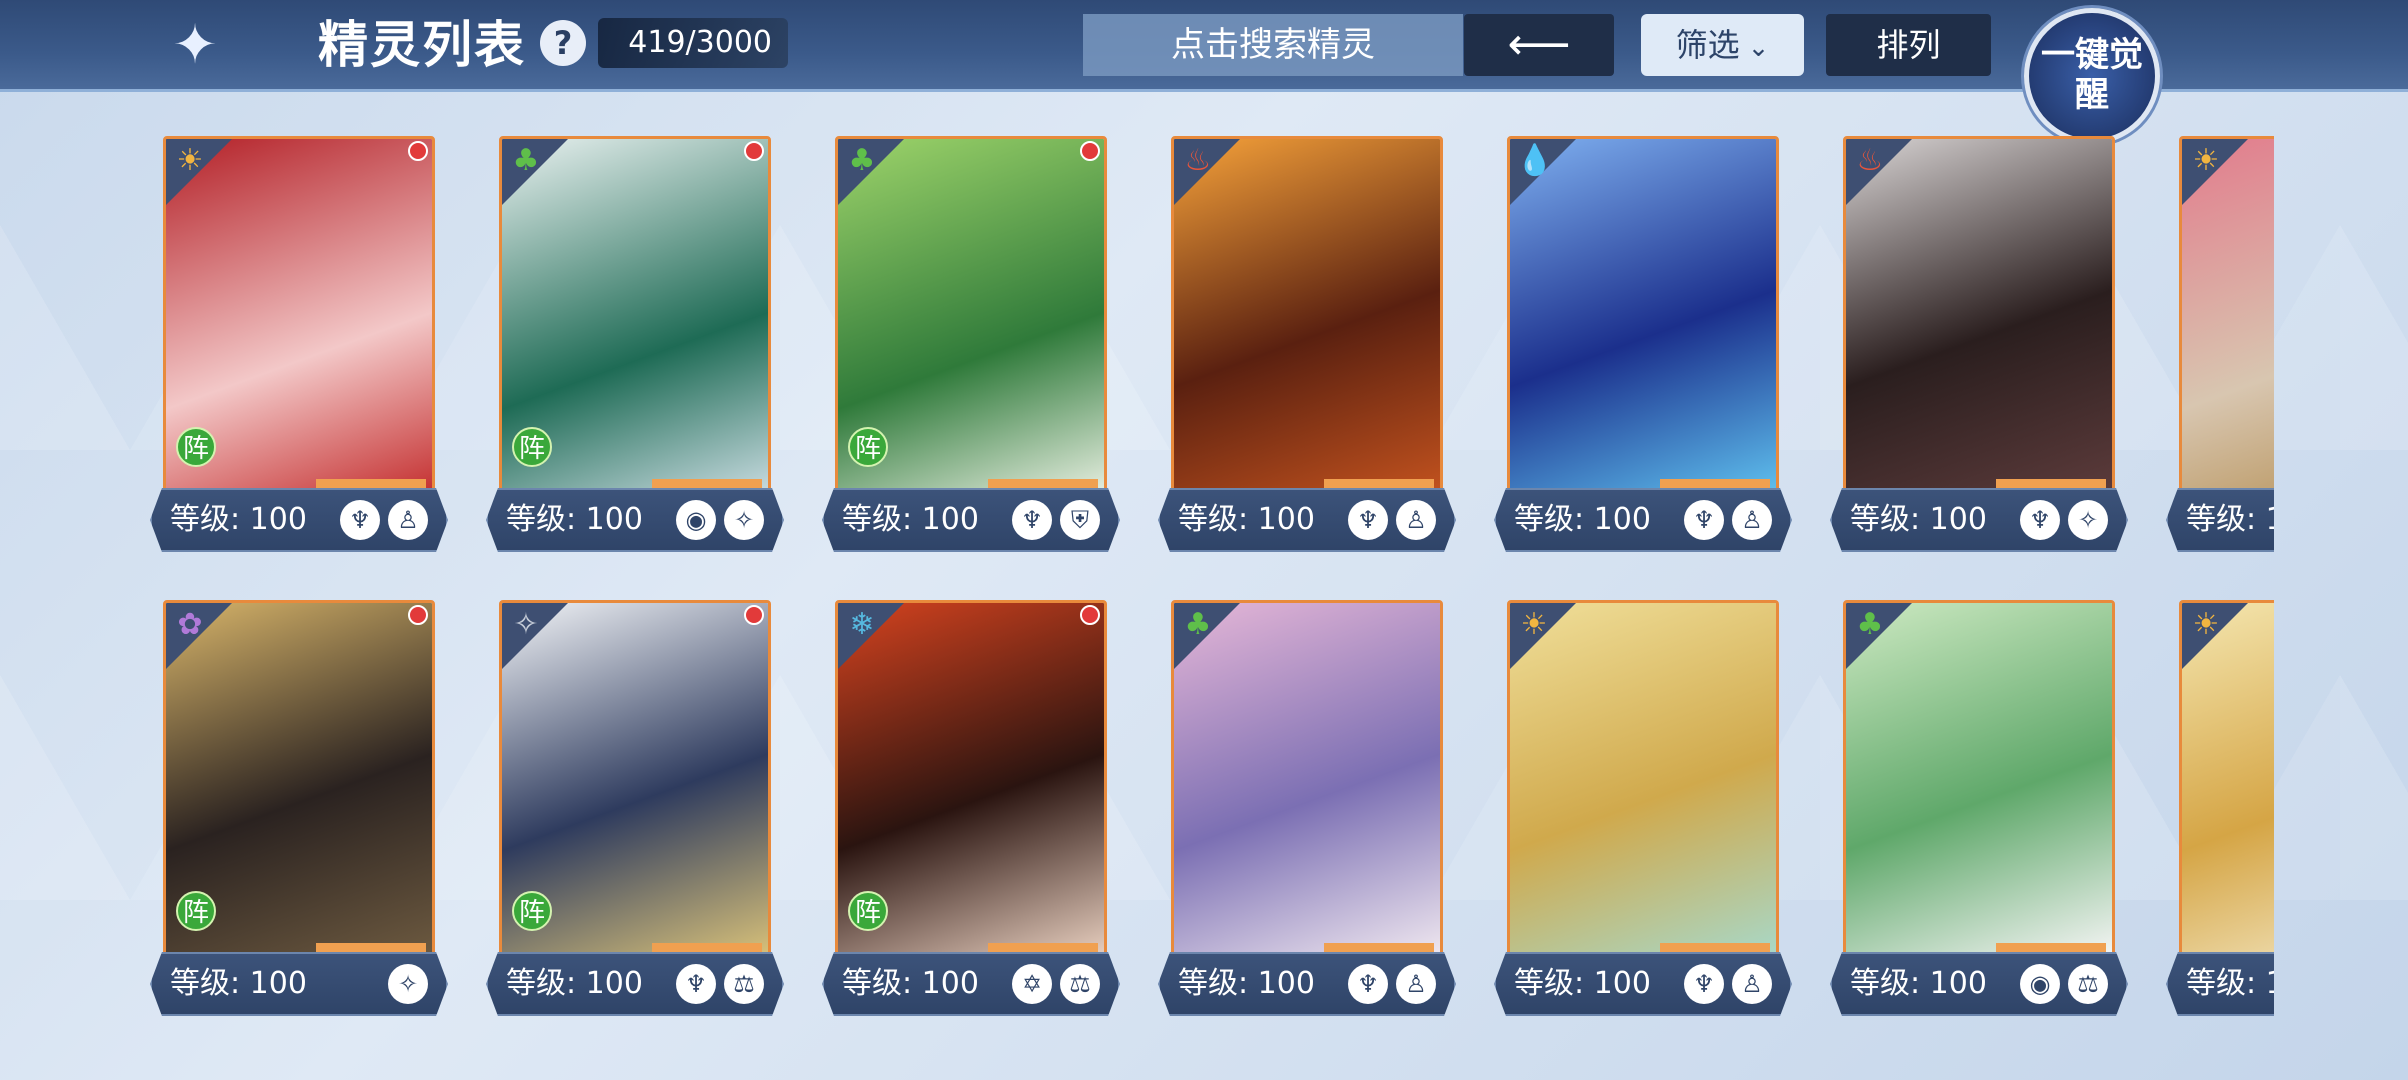 This screenshot has width=2408, height=1080. I want to click on filter-label: 筛选, so click(1707, 45).